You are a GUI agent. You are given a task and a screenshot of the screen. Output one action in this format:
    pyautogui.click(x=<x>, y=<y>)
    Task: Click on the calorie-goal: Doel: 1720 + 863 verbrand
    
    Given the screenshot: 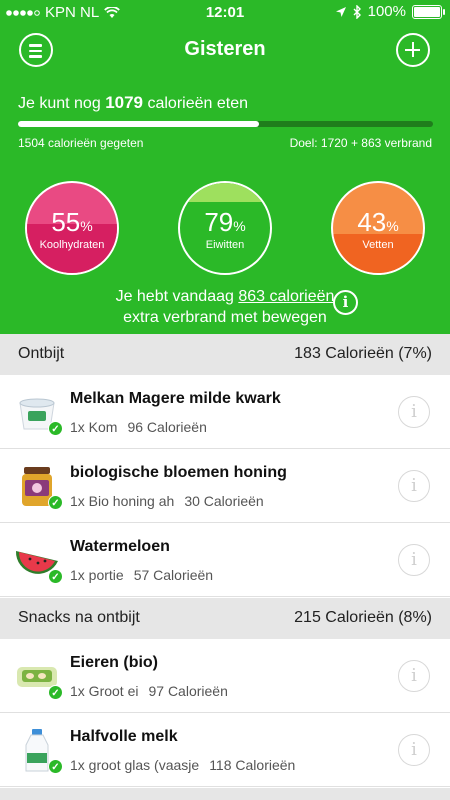 What is the action you would take?
    pyautogui.click(x=360, y=143)
    